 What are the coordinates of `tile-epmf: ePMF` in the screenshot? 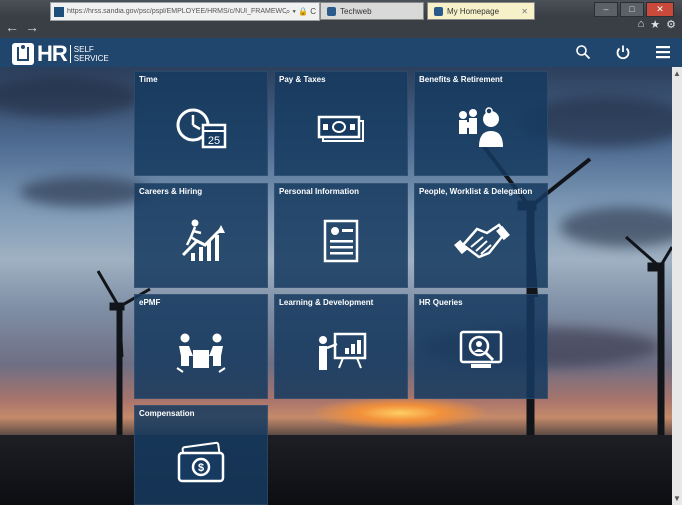 It's located at (201, 346).